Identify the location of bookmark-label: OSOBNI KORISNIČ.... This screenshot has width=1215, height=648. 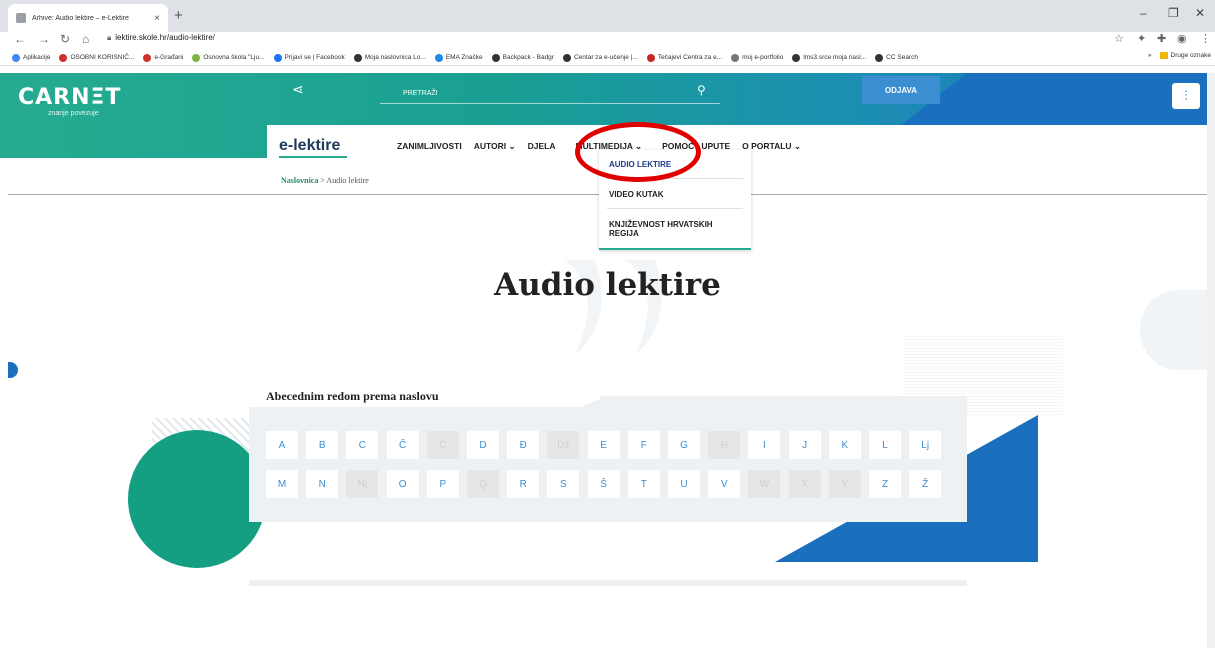
(102, 57).